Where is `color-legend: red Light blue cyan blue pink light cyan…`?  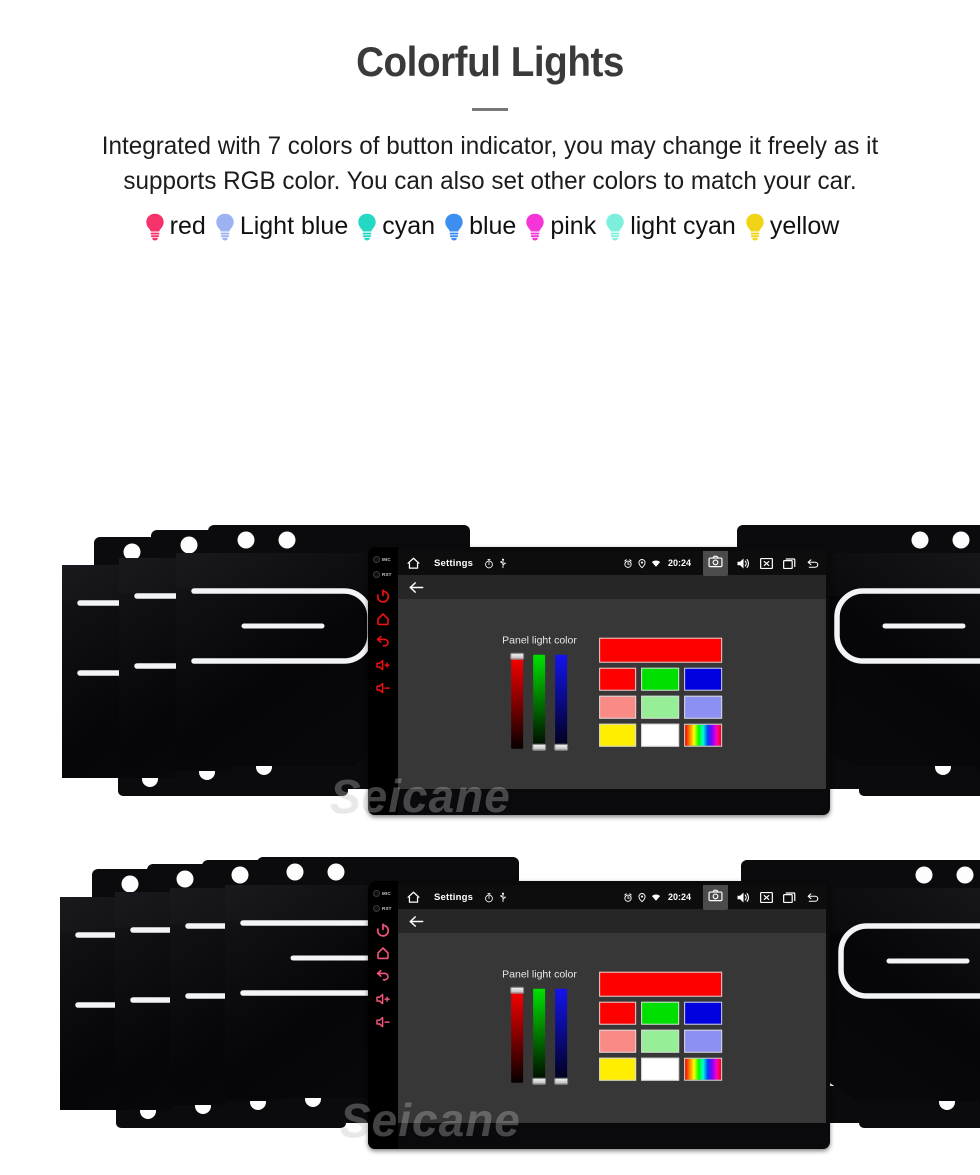
color-legend: red Light blue cyan blue pink light cyan… is located at coordinates (490, 226).